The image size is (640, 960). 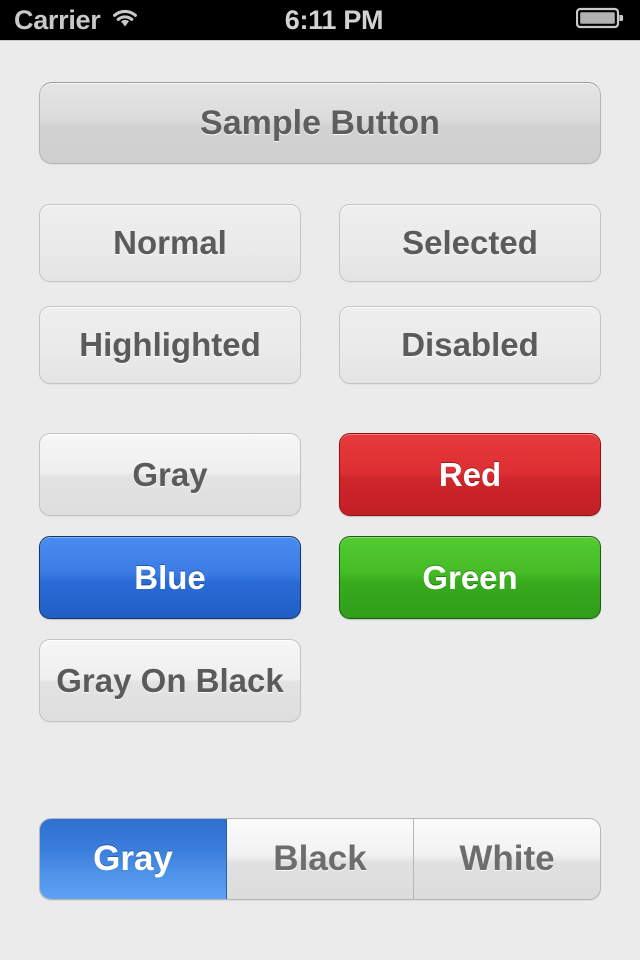 I want to click on segment-black: Black, so click(x=320, y=859).